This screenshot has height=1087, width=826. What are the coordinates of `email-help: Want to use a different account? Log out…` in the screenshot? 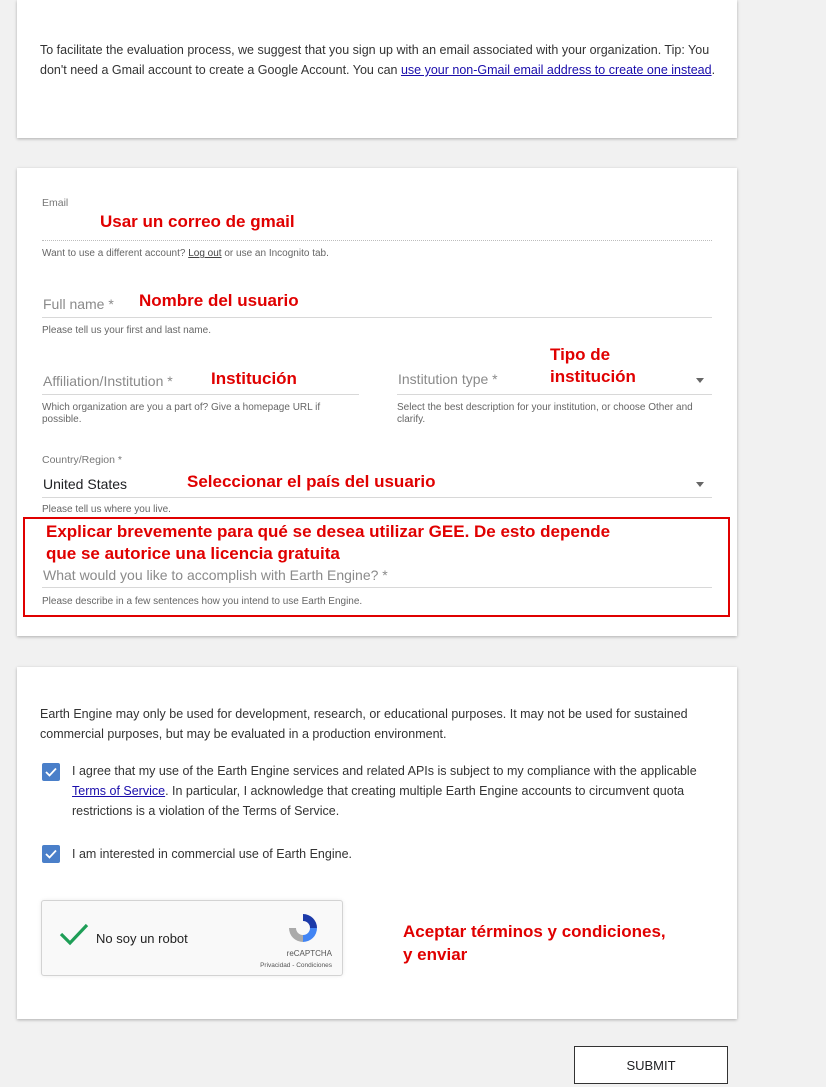 It's located at (185, 253).